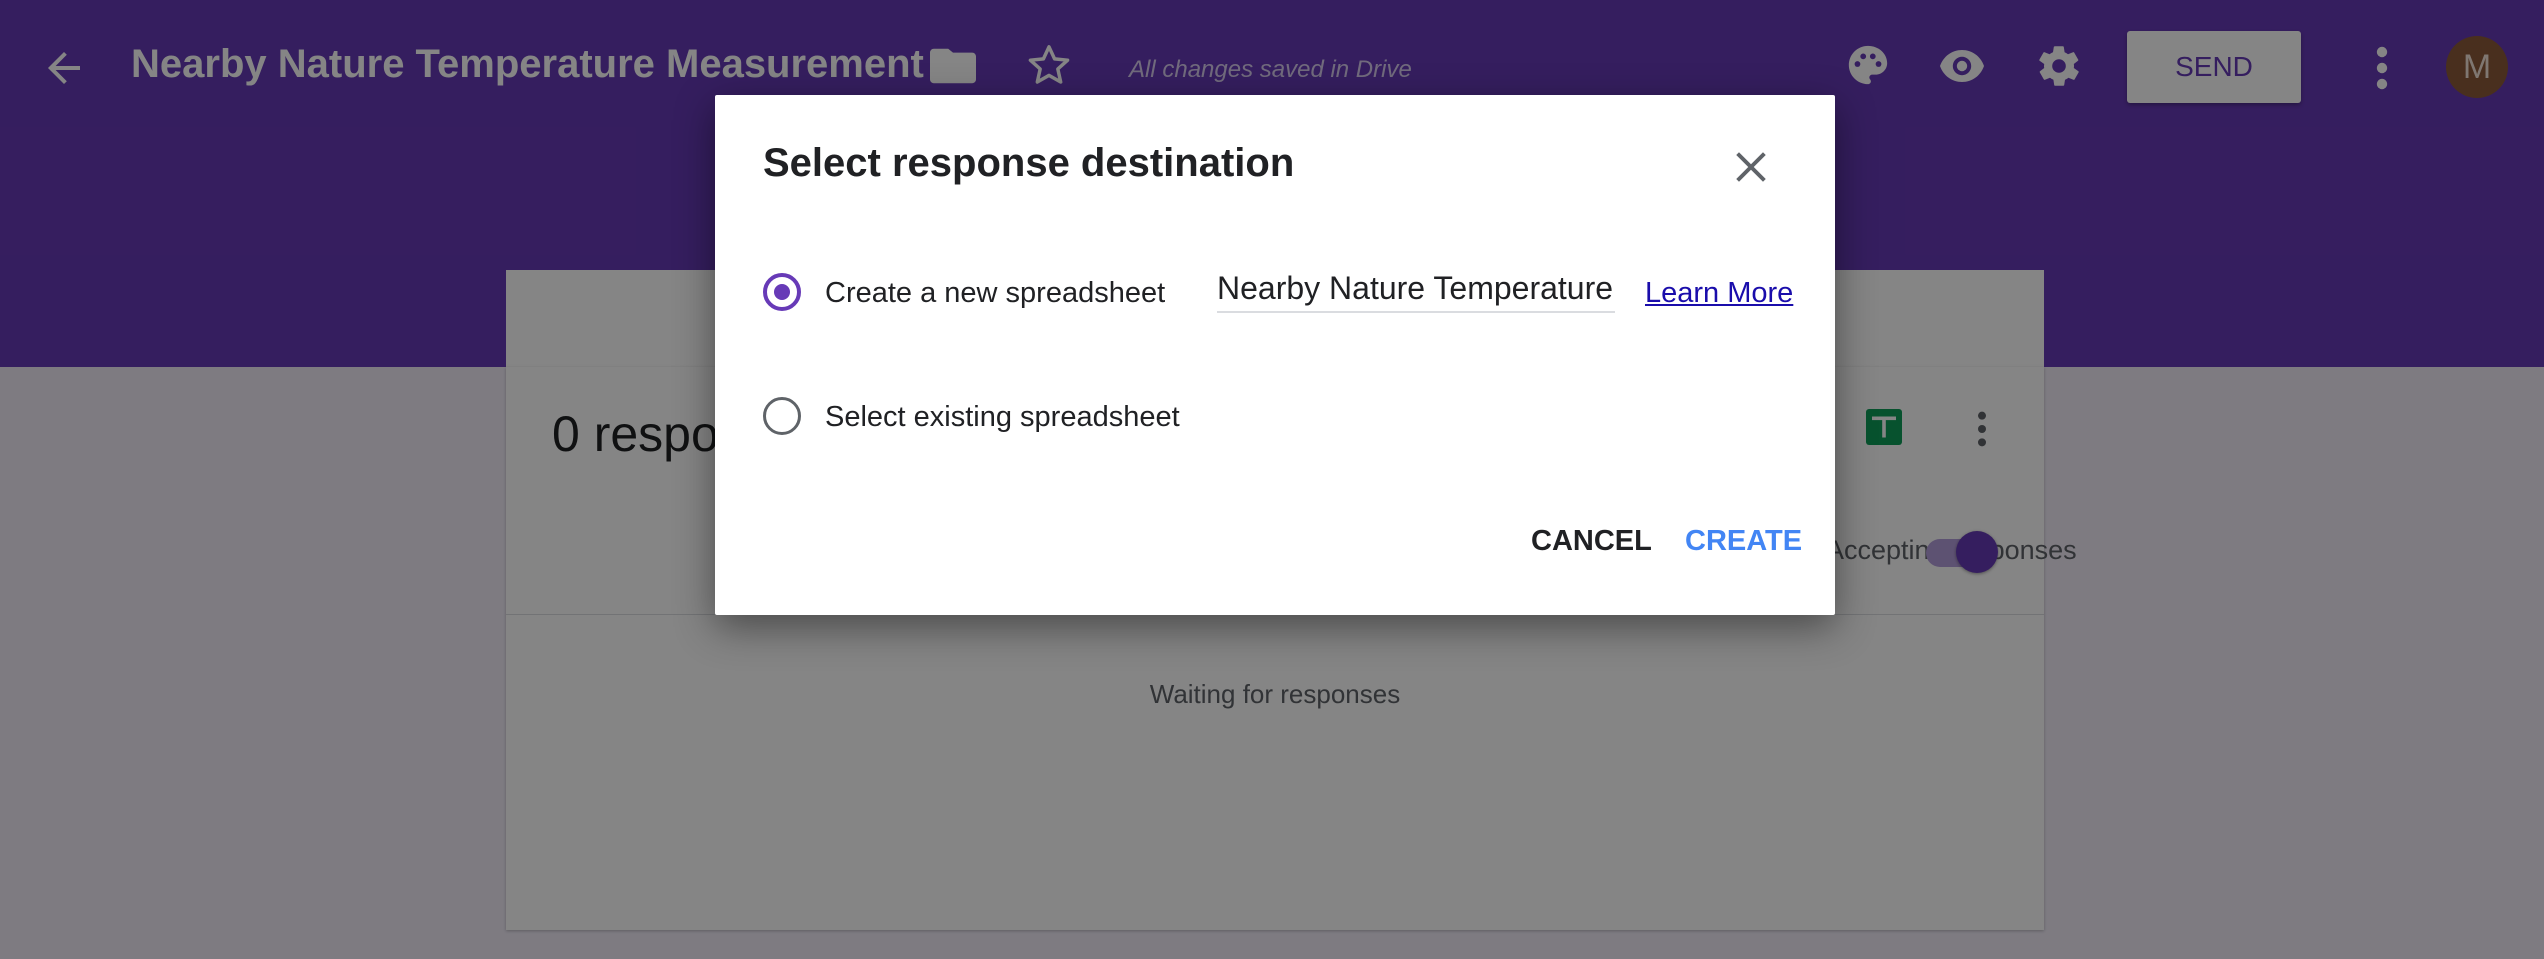 The width and height of the screenshot is (2544, 959). I want to click on spreadsheet-name-input, so click(1416, 289).